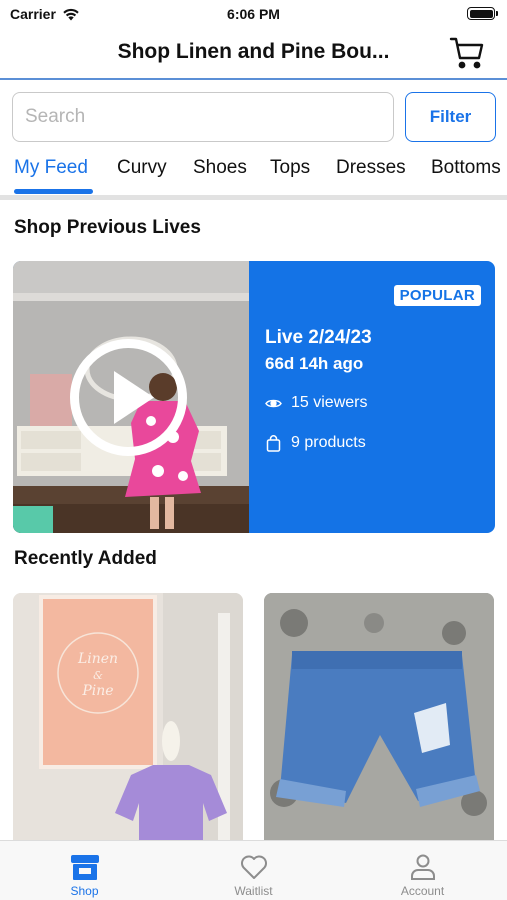  What do you see at coordinates (142, 168) in the screenshot?
I see `tab-curvy: Curvy` at bounding box center [142, 168].